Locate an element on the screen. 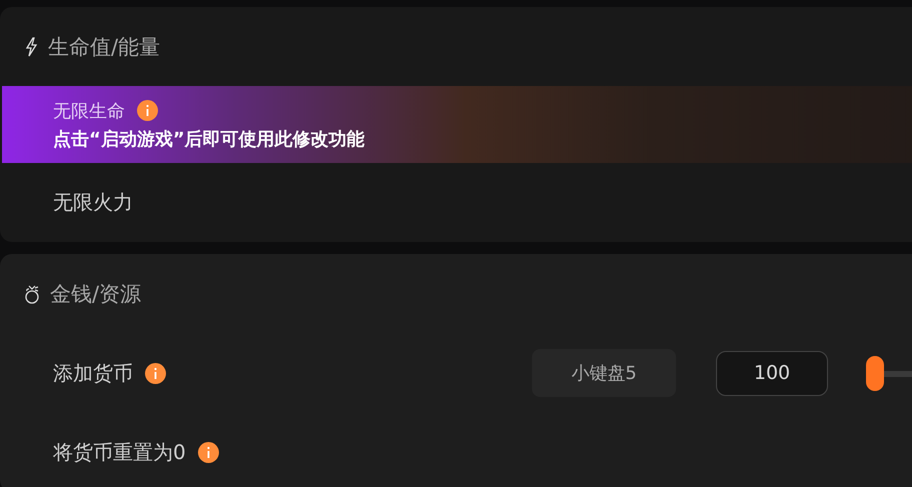  option-label: 无限生命 is located at coordinates (89, 111).